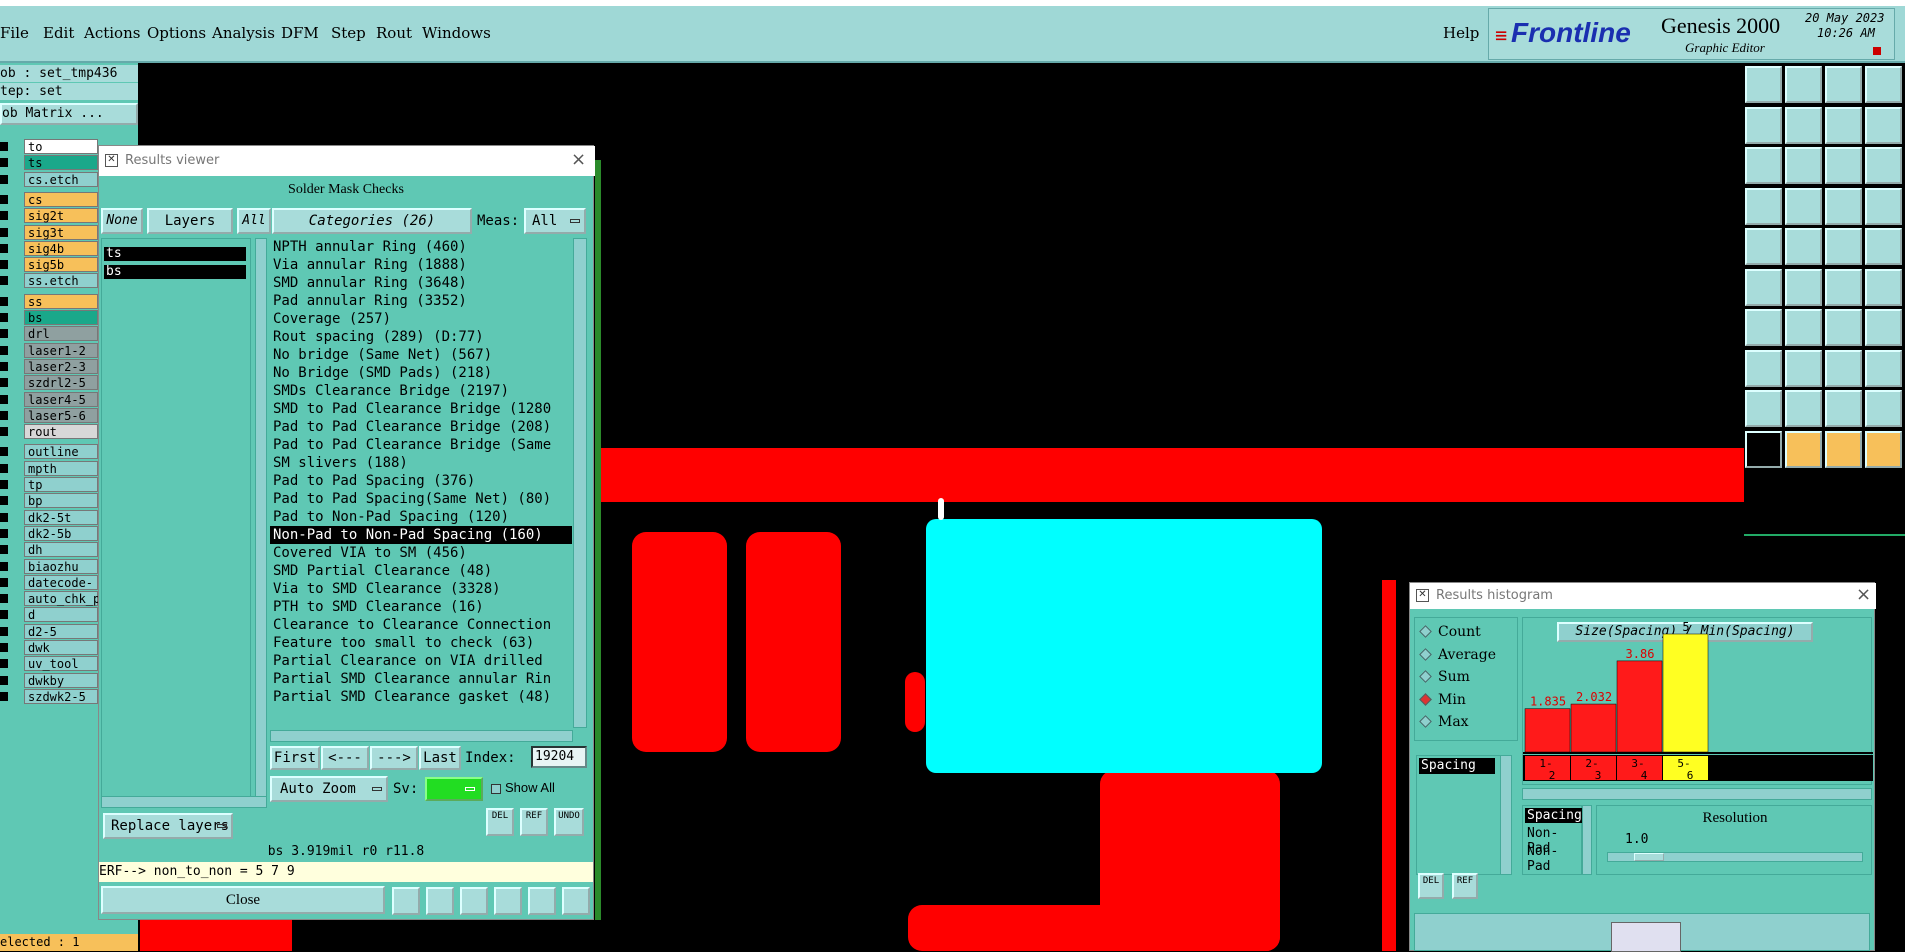  Describe the element at coordinates (1803, 368) in the screenshot. I see `split-icon` at that location.